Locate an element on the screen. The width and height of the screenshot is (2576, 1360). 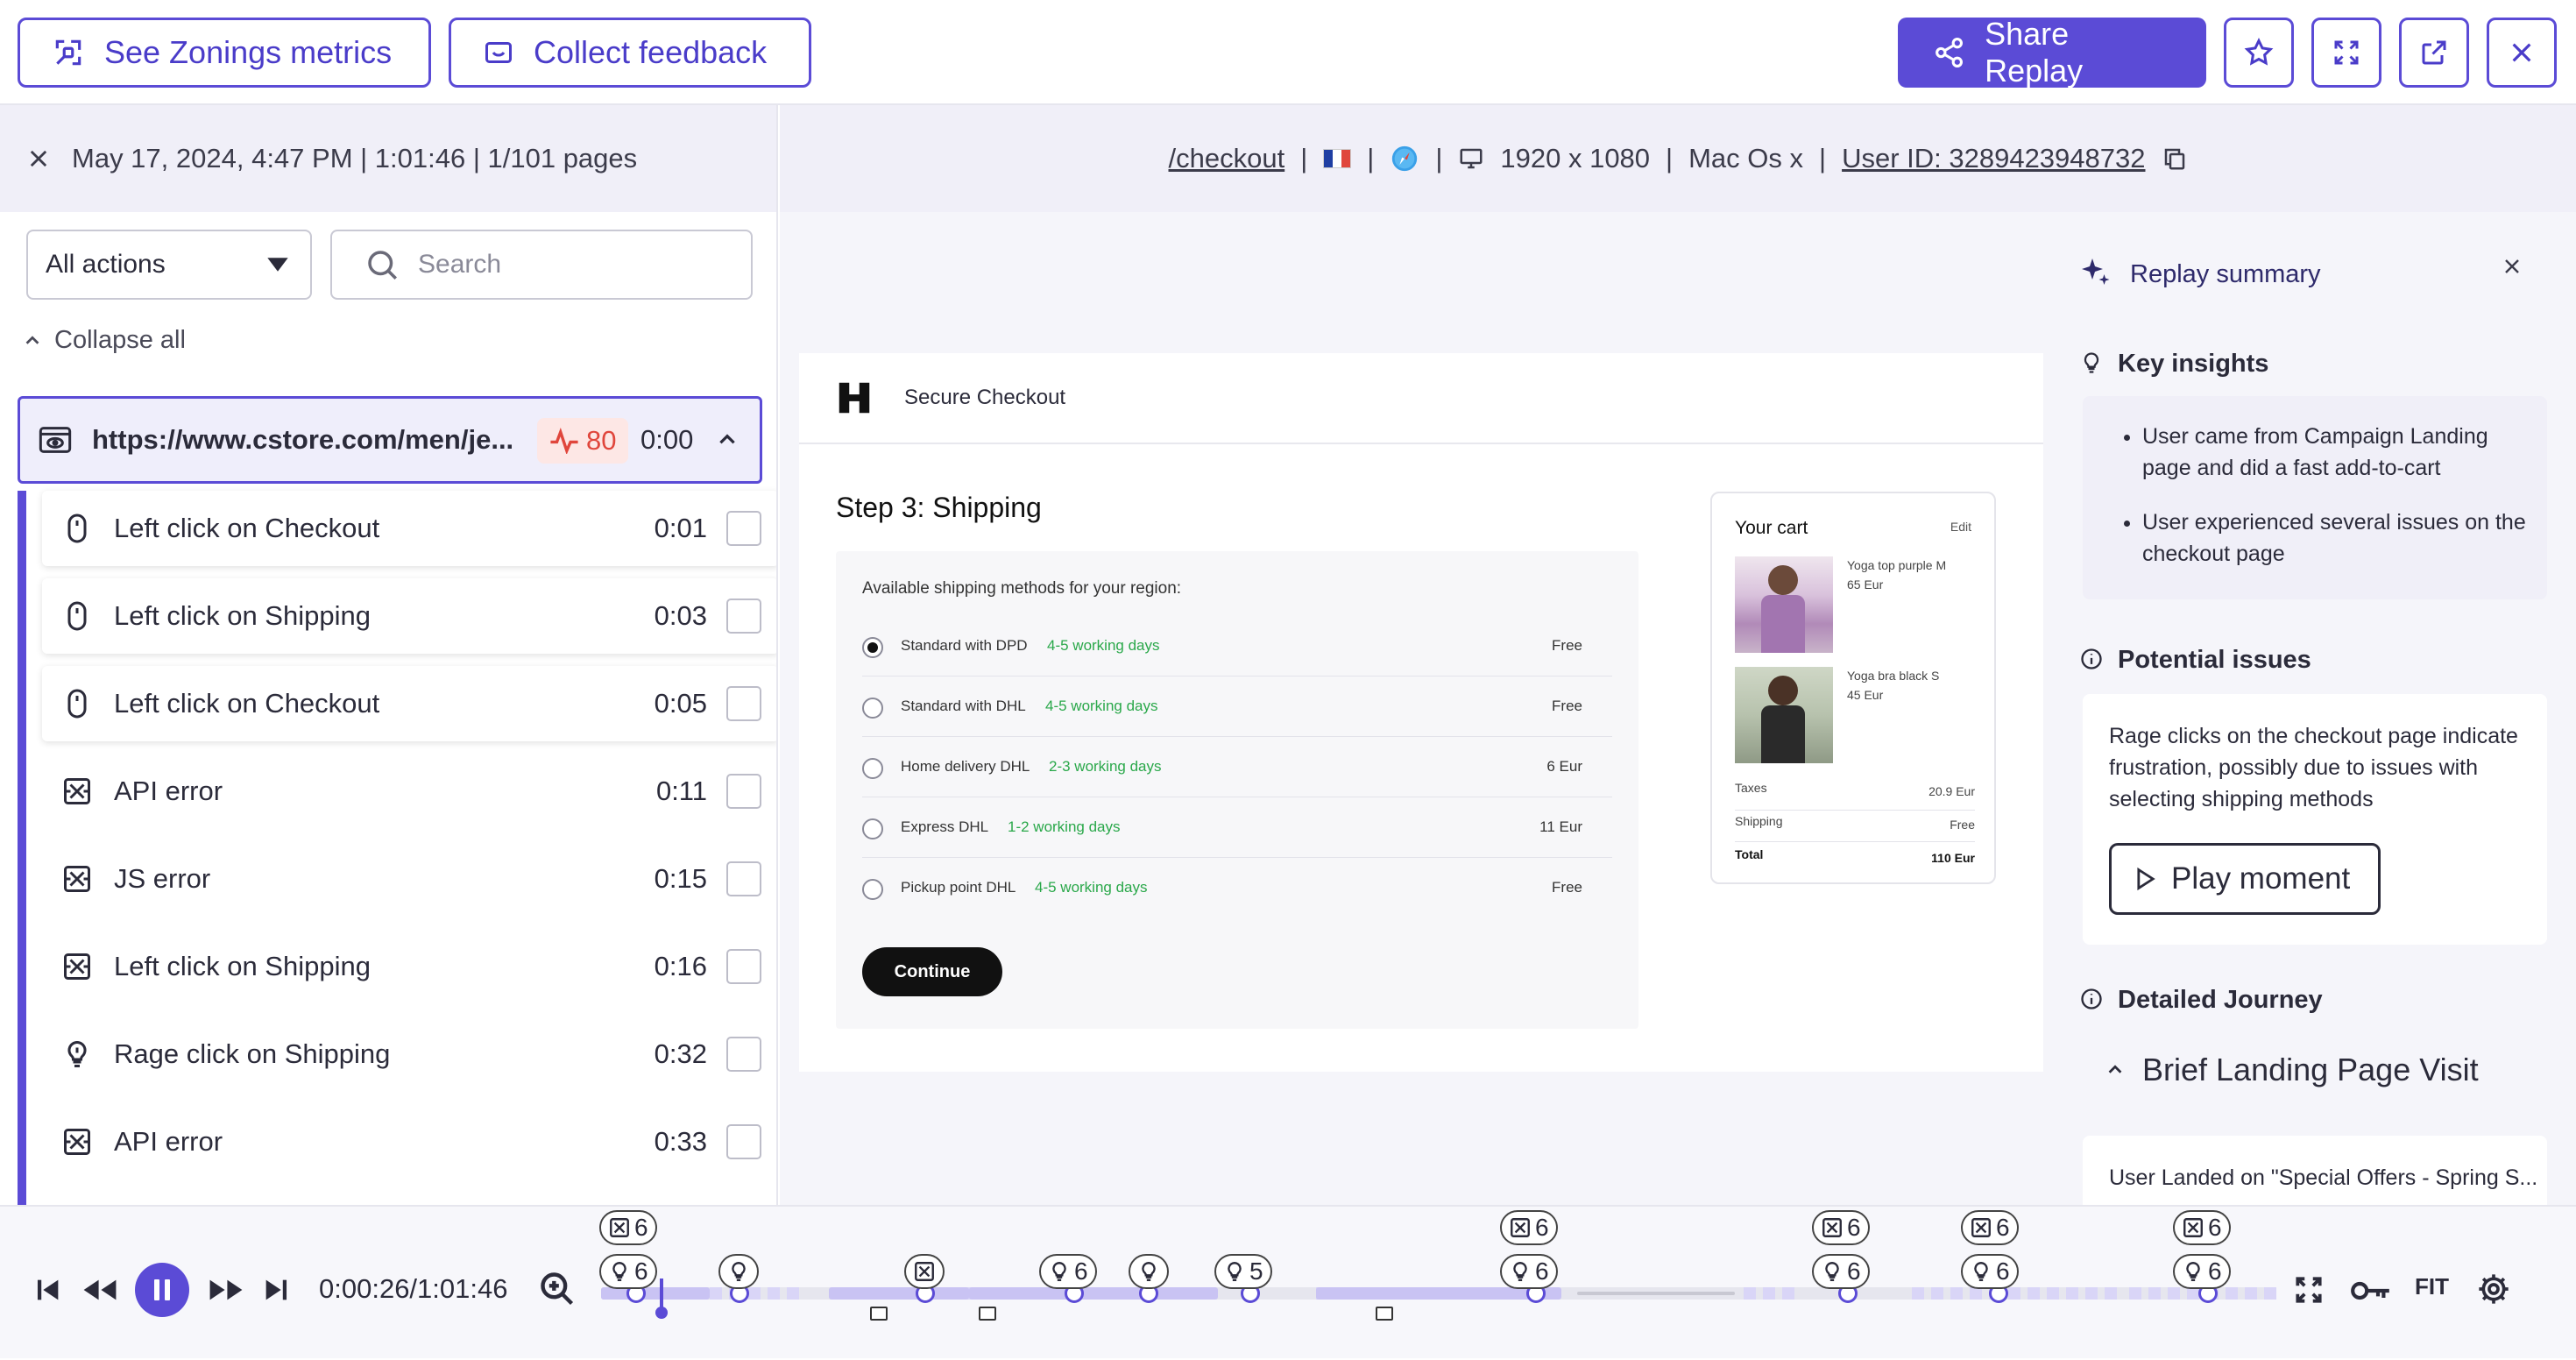
favorite-button is located at coordinates (2259, 53).